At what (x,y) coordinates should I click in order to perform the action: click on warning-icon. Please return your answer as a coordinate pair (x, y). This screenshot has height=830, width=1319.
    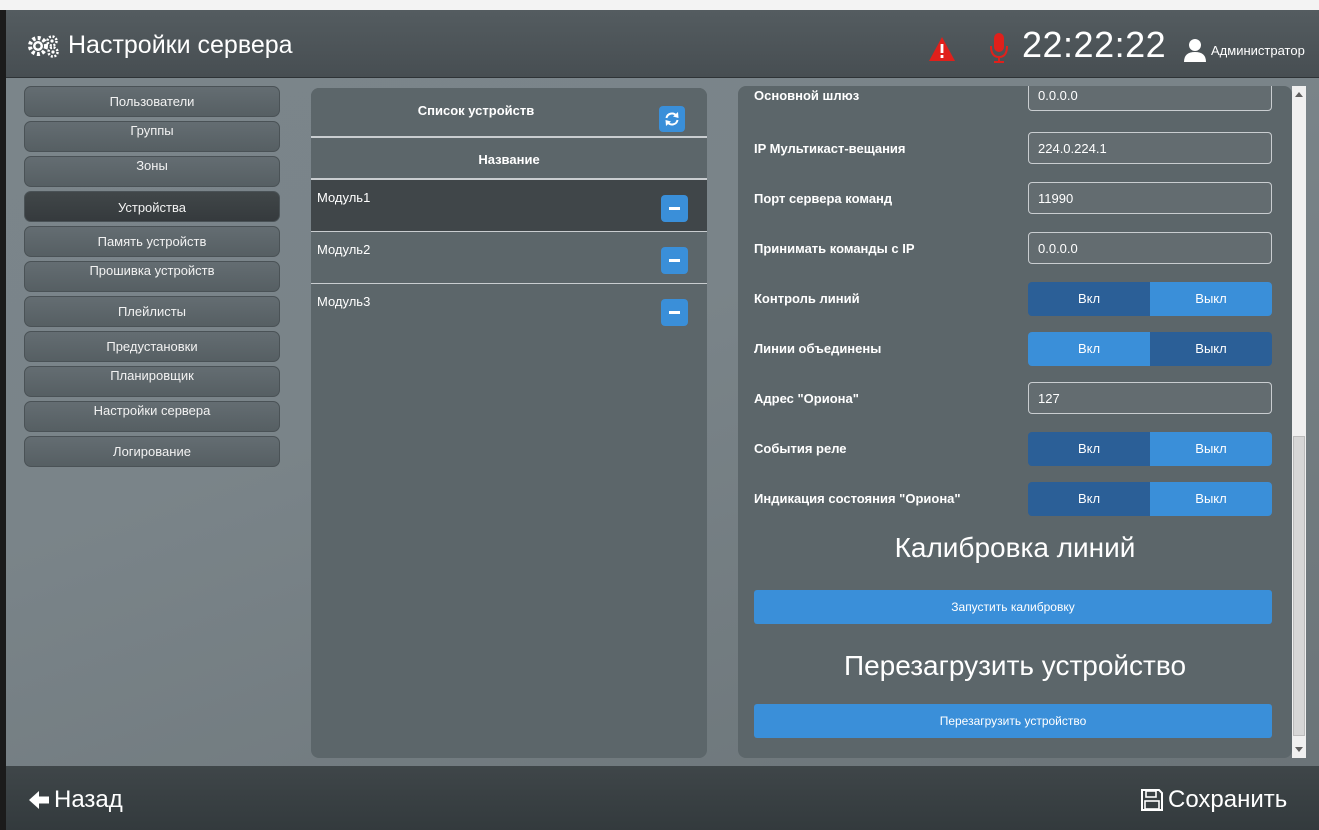
    Looking at the image, I should click on (942, 49).